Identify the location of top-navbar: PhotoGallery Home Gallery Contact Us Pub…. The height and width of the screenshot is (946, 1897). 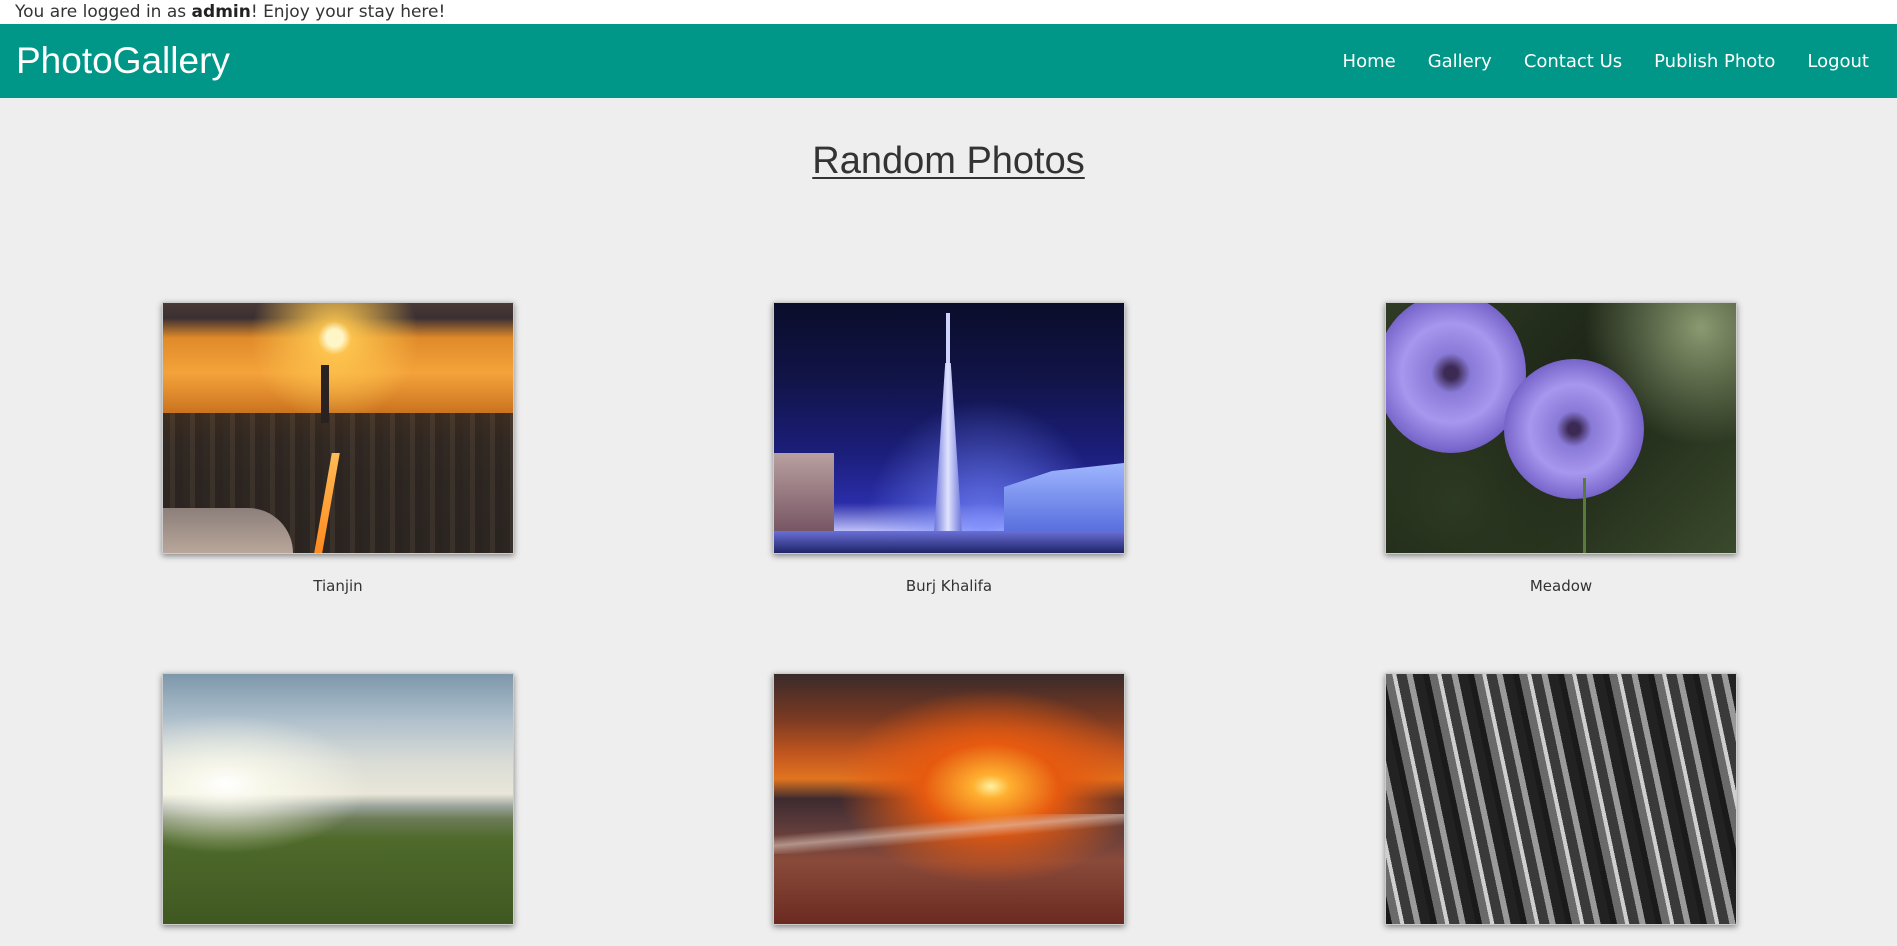
(948, 61).